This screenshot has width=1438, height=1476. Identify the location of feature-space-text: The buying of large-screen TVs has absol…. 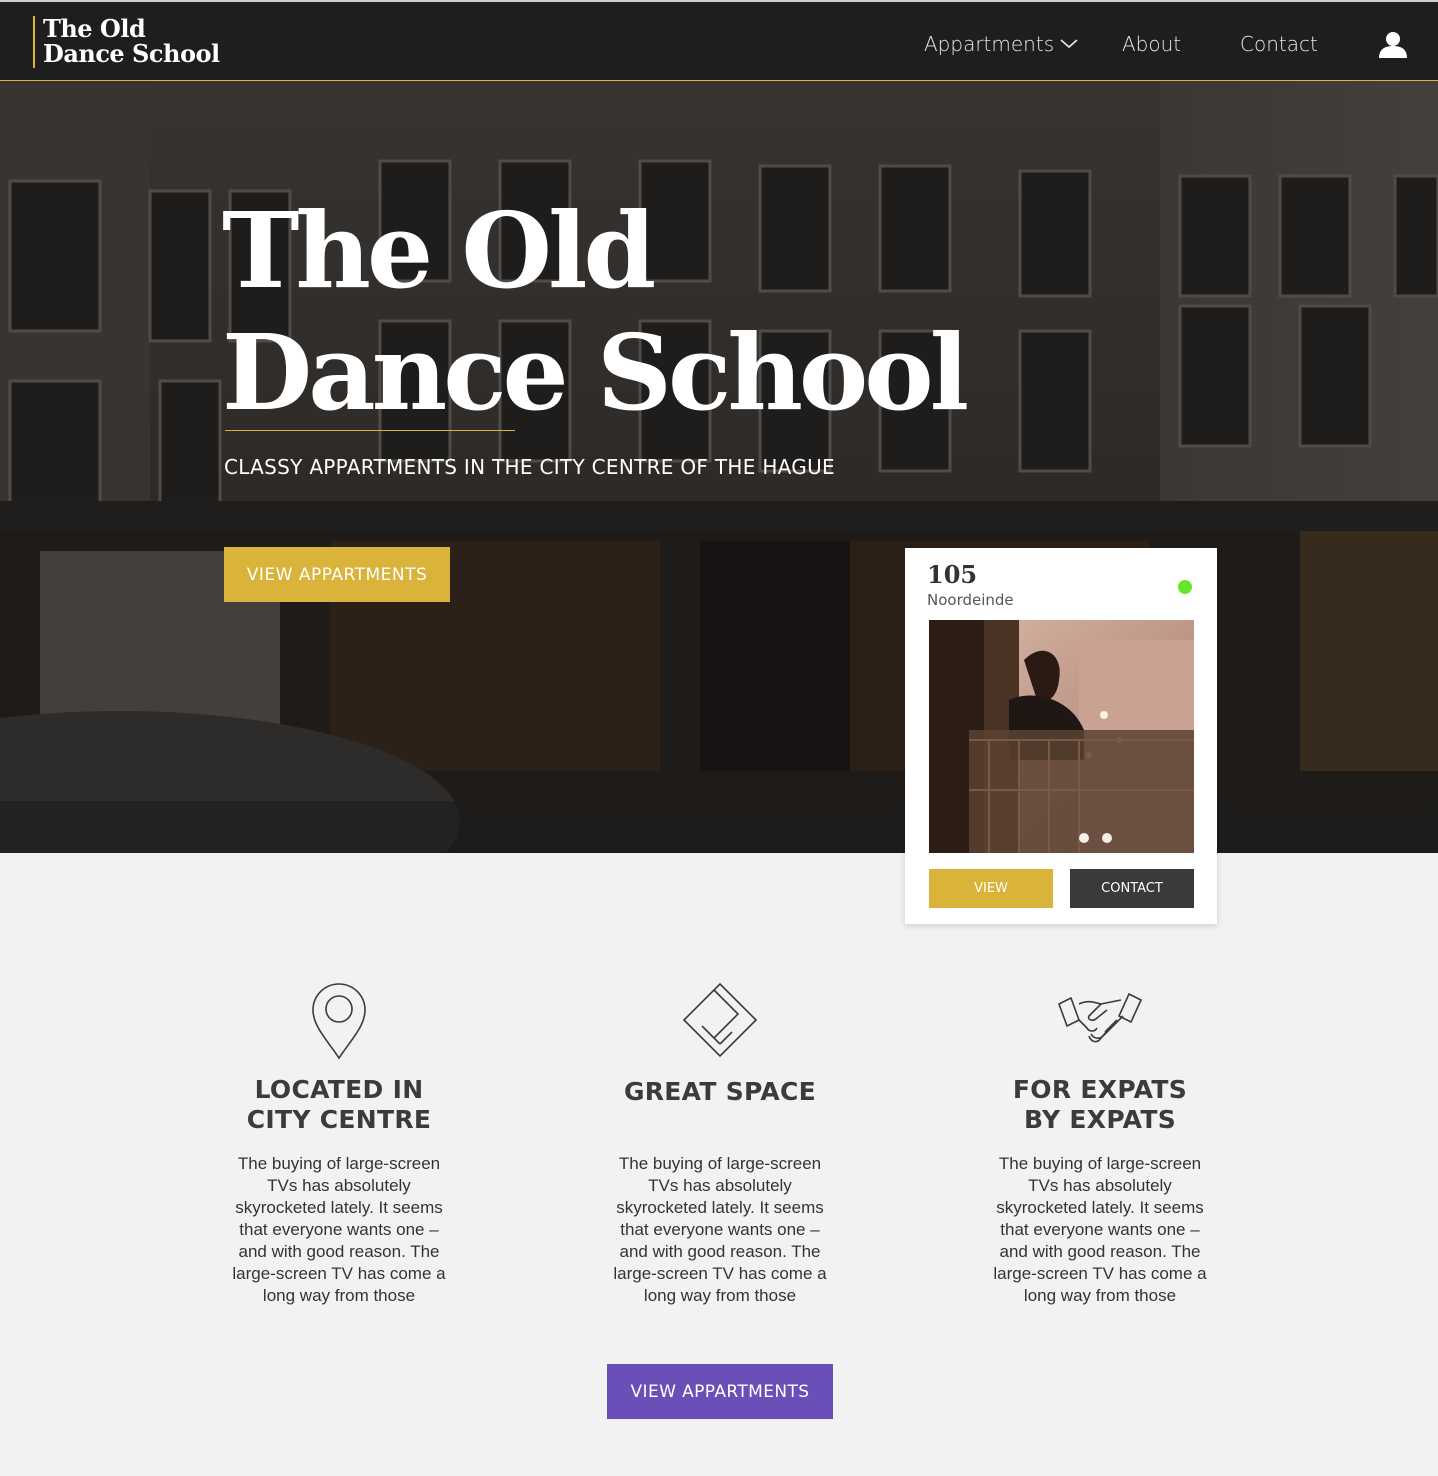
(720, 1229).